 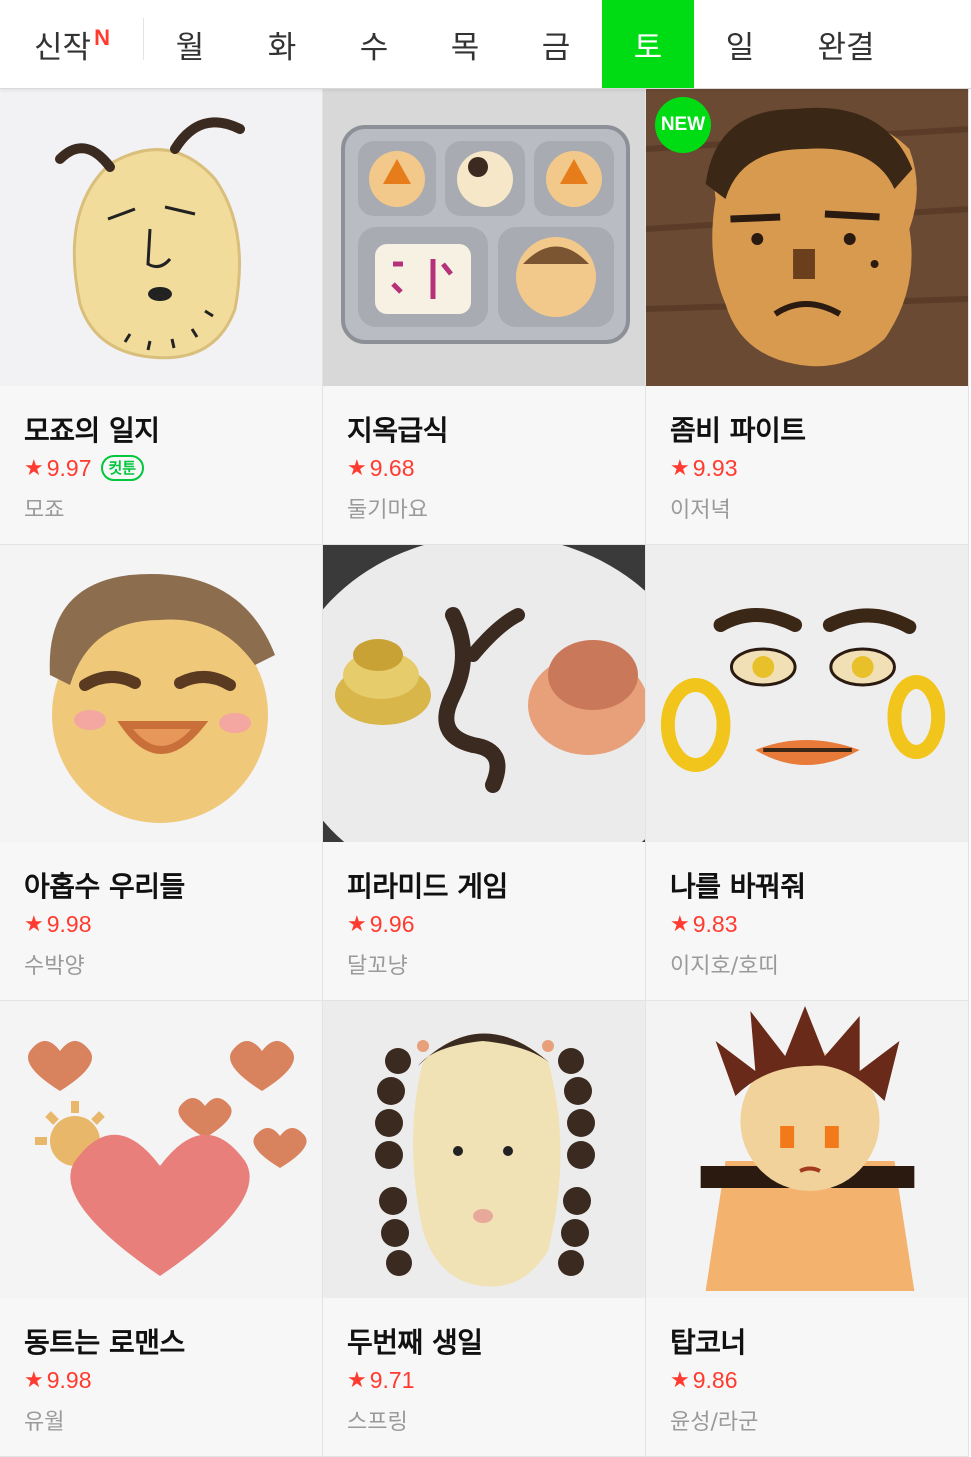 I want to click on rating-value: 9.71, so click(x=392, y=1379).